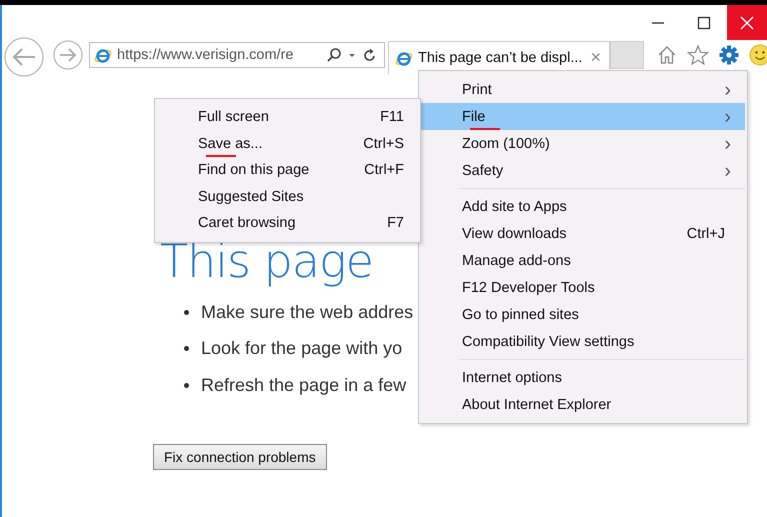  Describe the element at coordinates (583, 143) in the screenshot. I see `menu-item: Zoom (100%) ›` at that location.